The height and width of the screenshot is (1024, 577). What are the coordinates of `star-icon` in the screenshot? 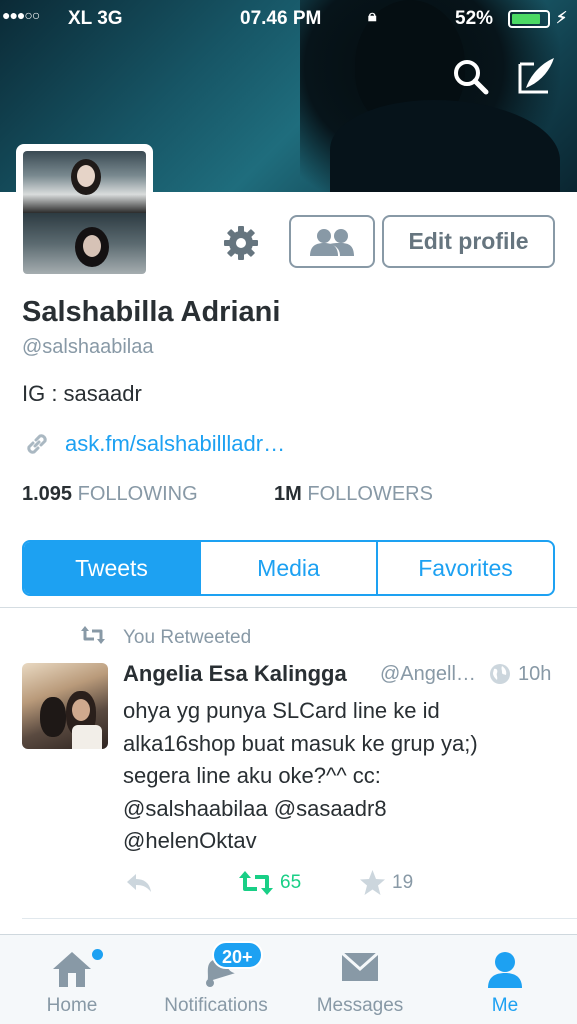 It's located at (372, 882).